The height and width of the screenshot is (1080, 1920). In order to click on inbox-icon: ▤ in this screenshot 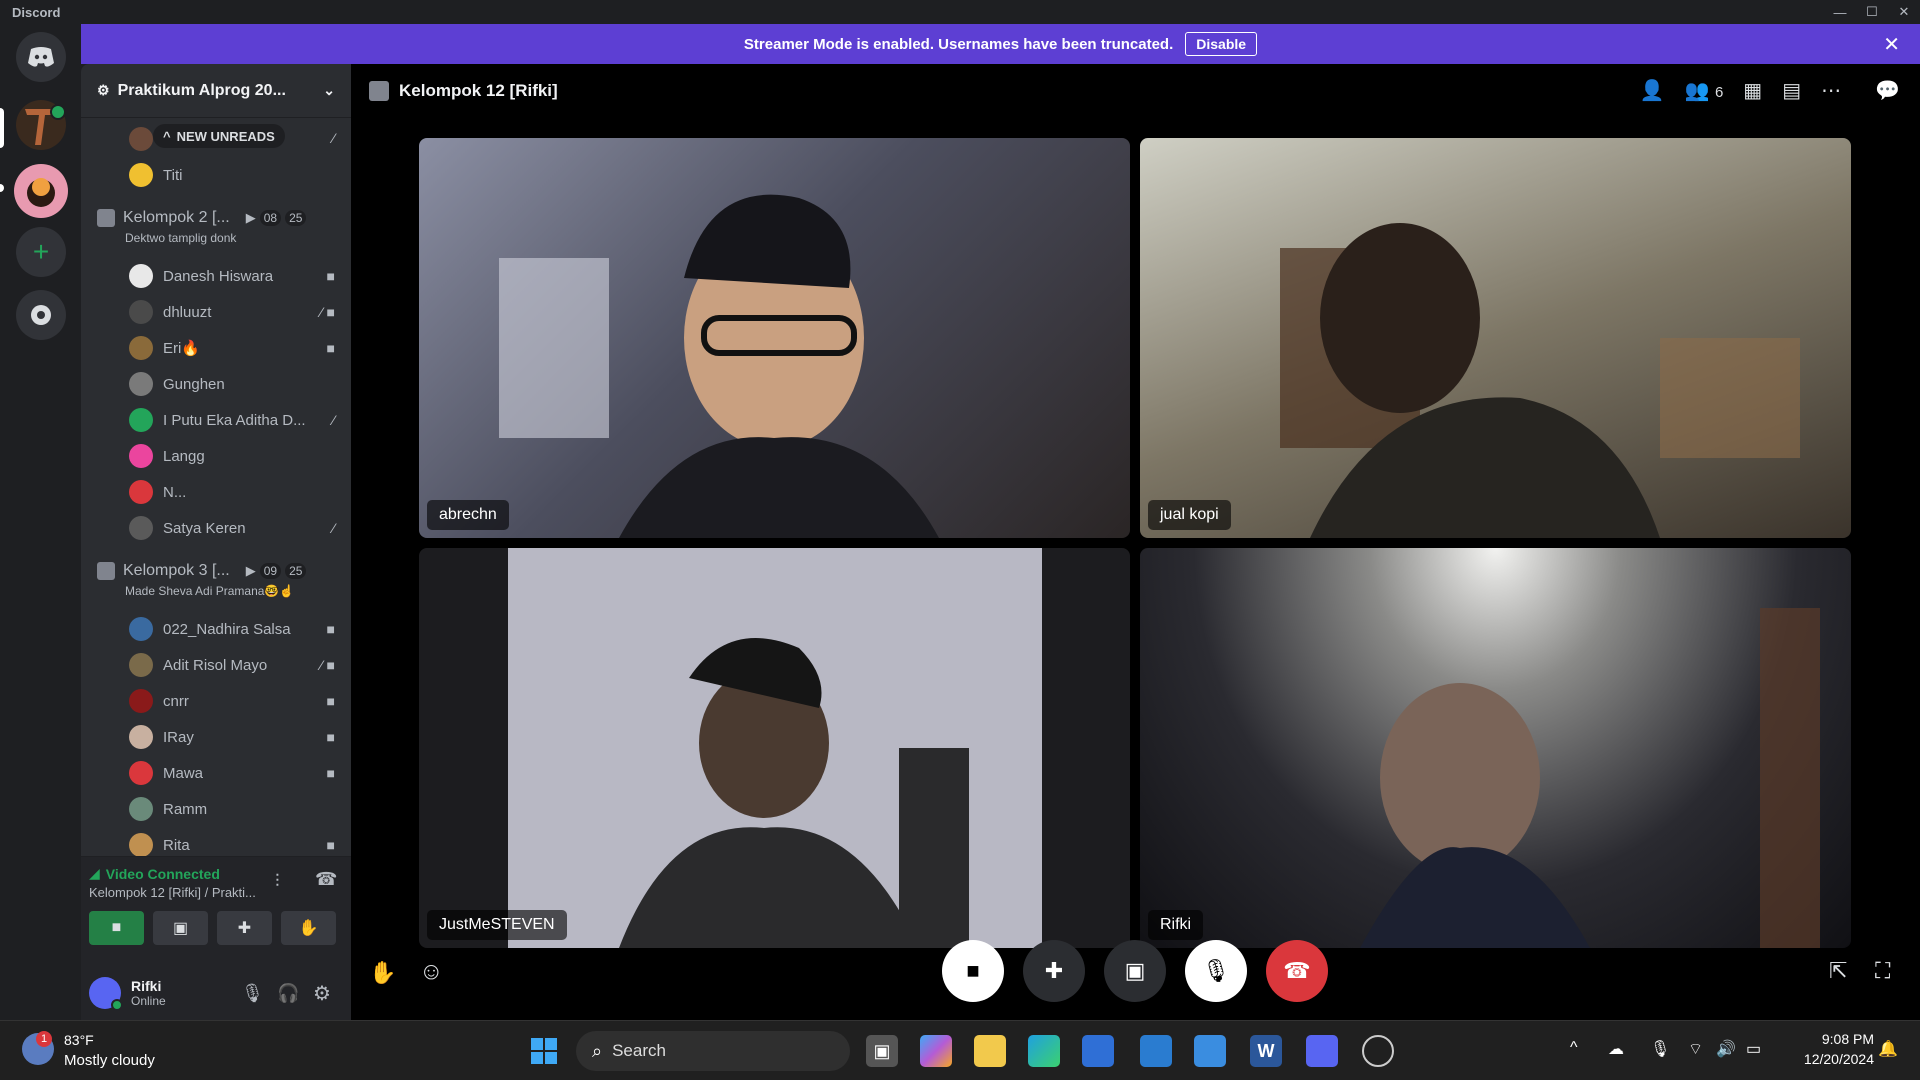, I will do `click(1791, 90)`.